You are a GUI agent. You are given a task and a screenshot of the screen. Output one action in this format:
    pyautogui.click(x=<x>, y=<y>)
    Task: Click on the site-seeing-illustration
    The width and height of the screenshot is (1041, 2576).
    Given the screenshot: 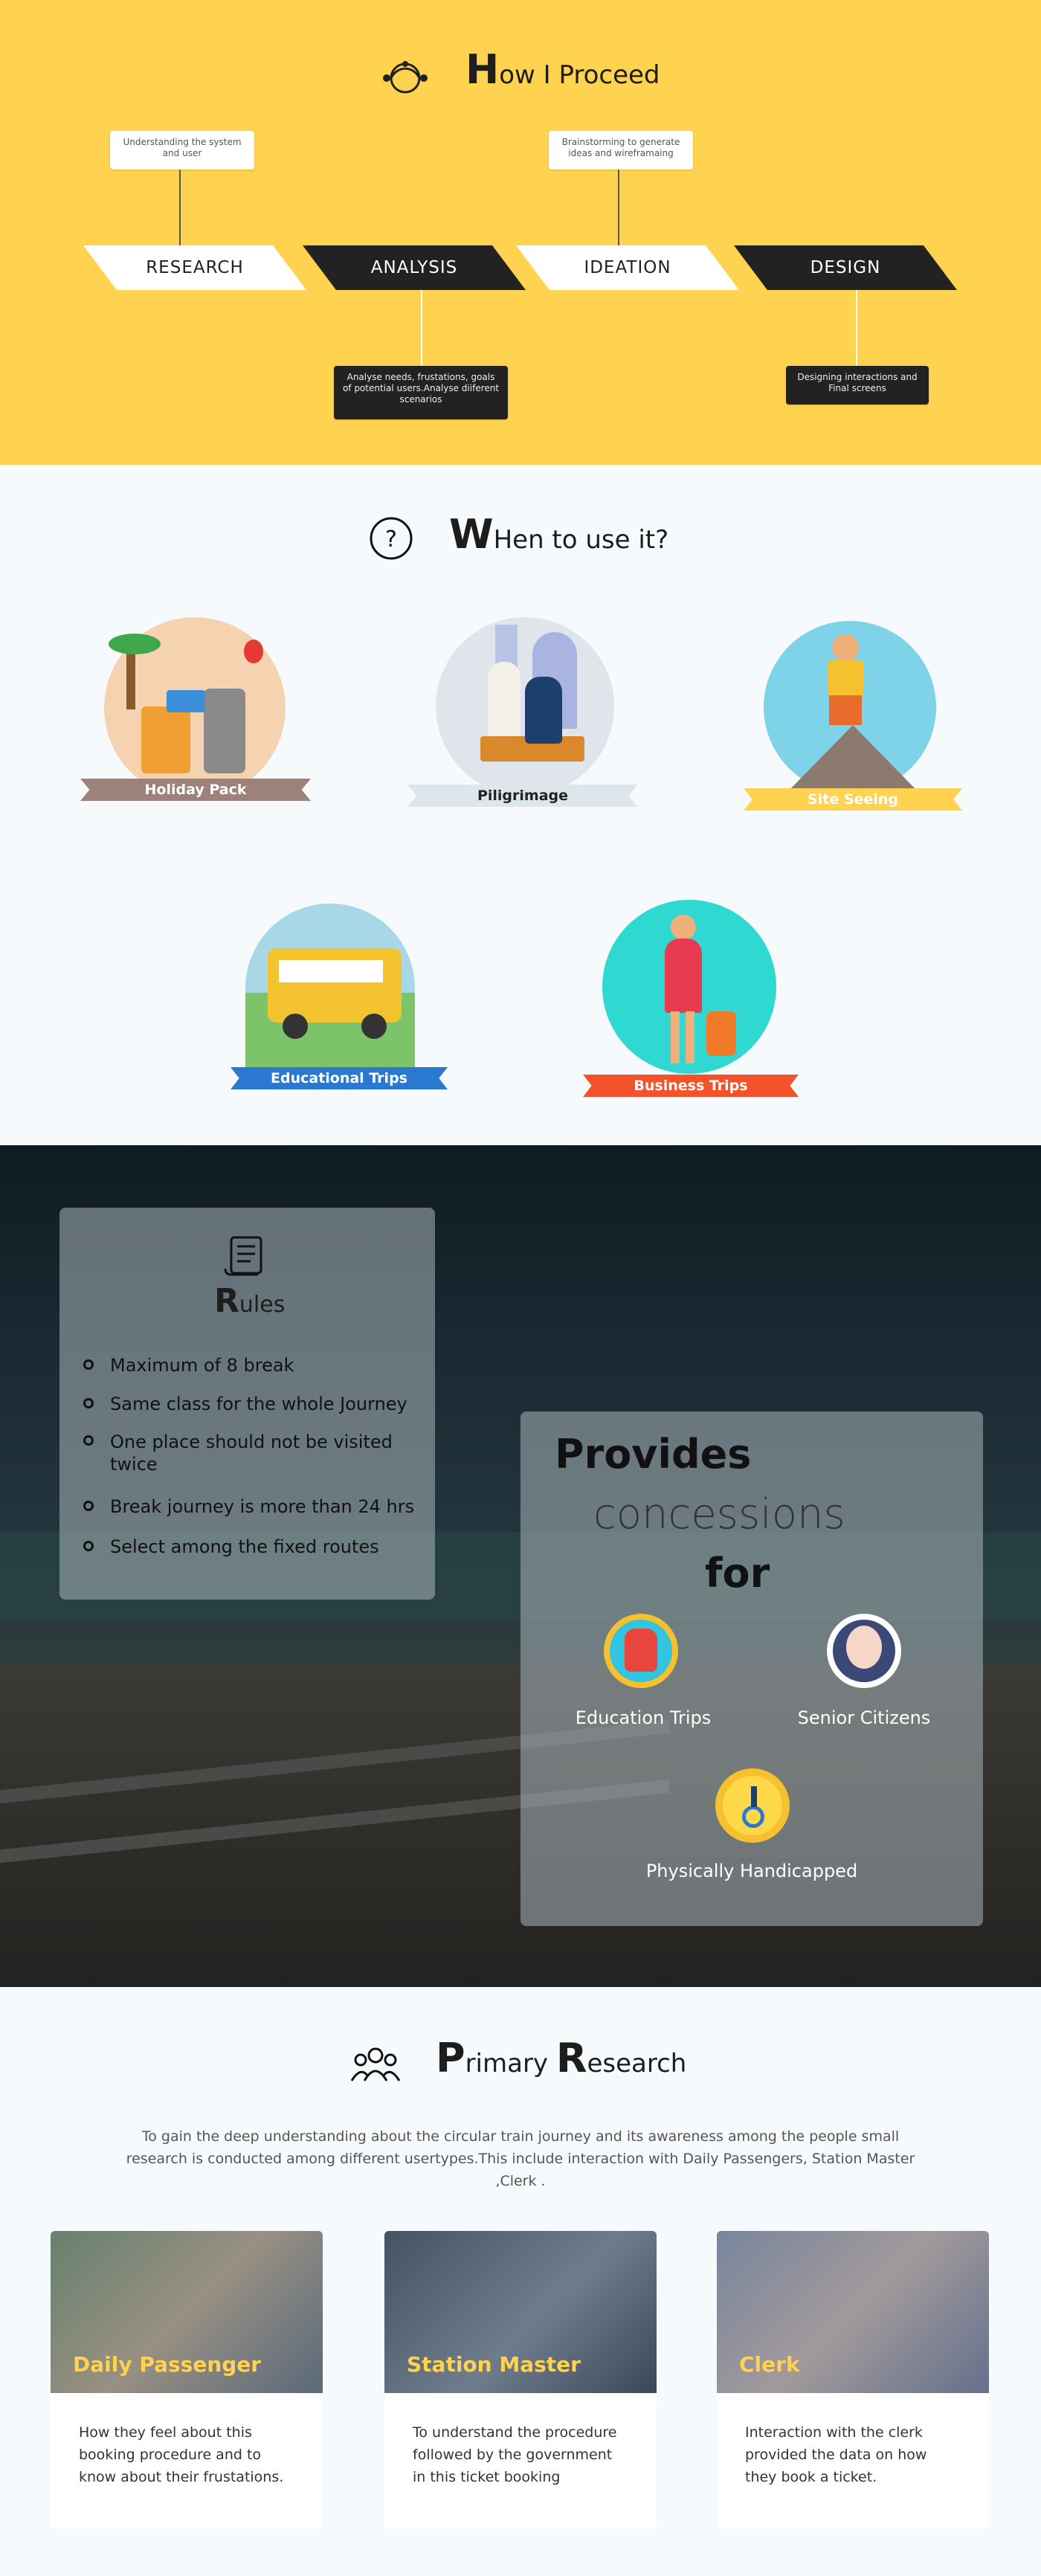 What is the action you would take?
    pyautogui.click(x=850, y=707)
    